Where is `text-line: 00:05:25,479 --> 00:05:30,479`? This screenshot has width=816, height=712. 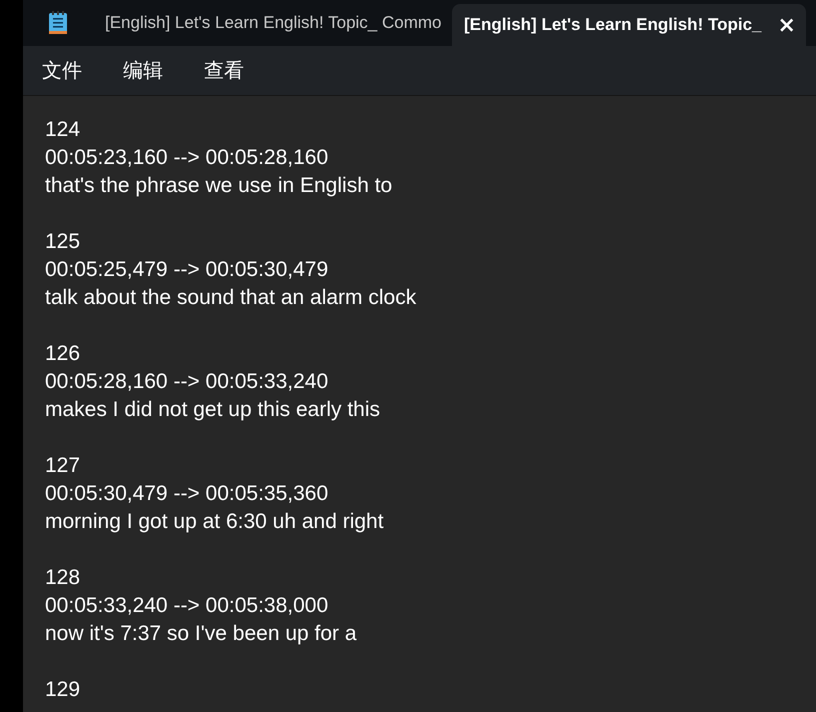 text-line: 00:05:25,479 --> 00:05:30,479 is located at coordinates (186, 269).